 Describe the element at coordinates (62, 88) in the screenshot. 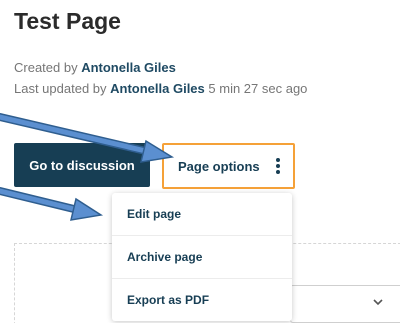

I see `last-updated-prefix: Last updated by` at that location.